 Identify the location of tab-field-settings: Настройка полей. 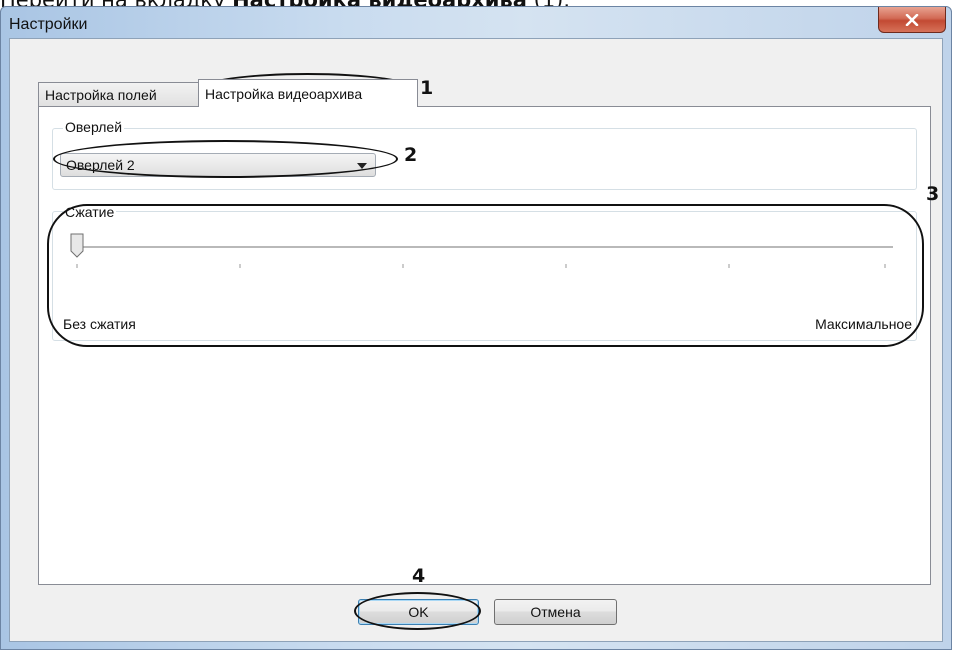
(118, 94).